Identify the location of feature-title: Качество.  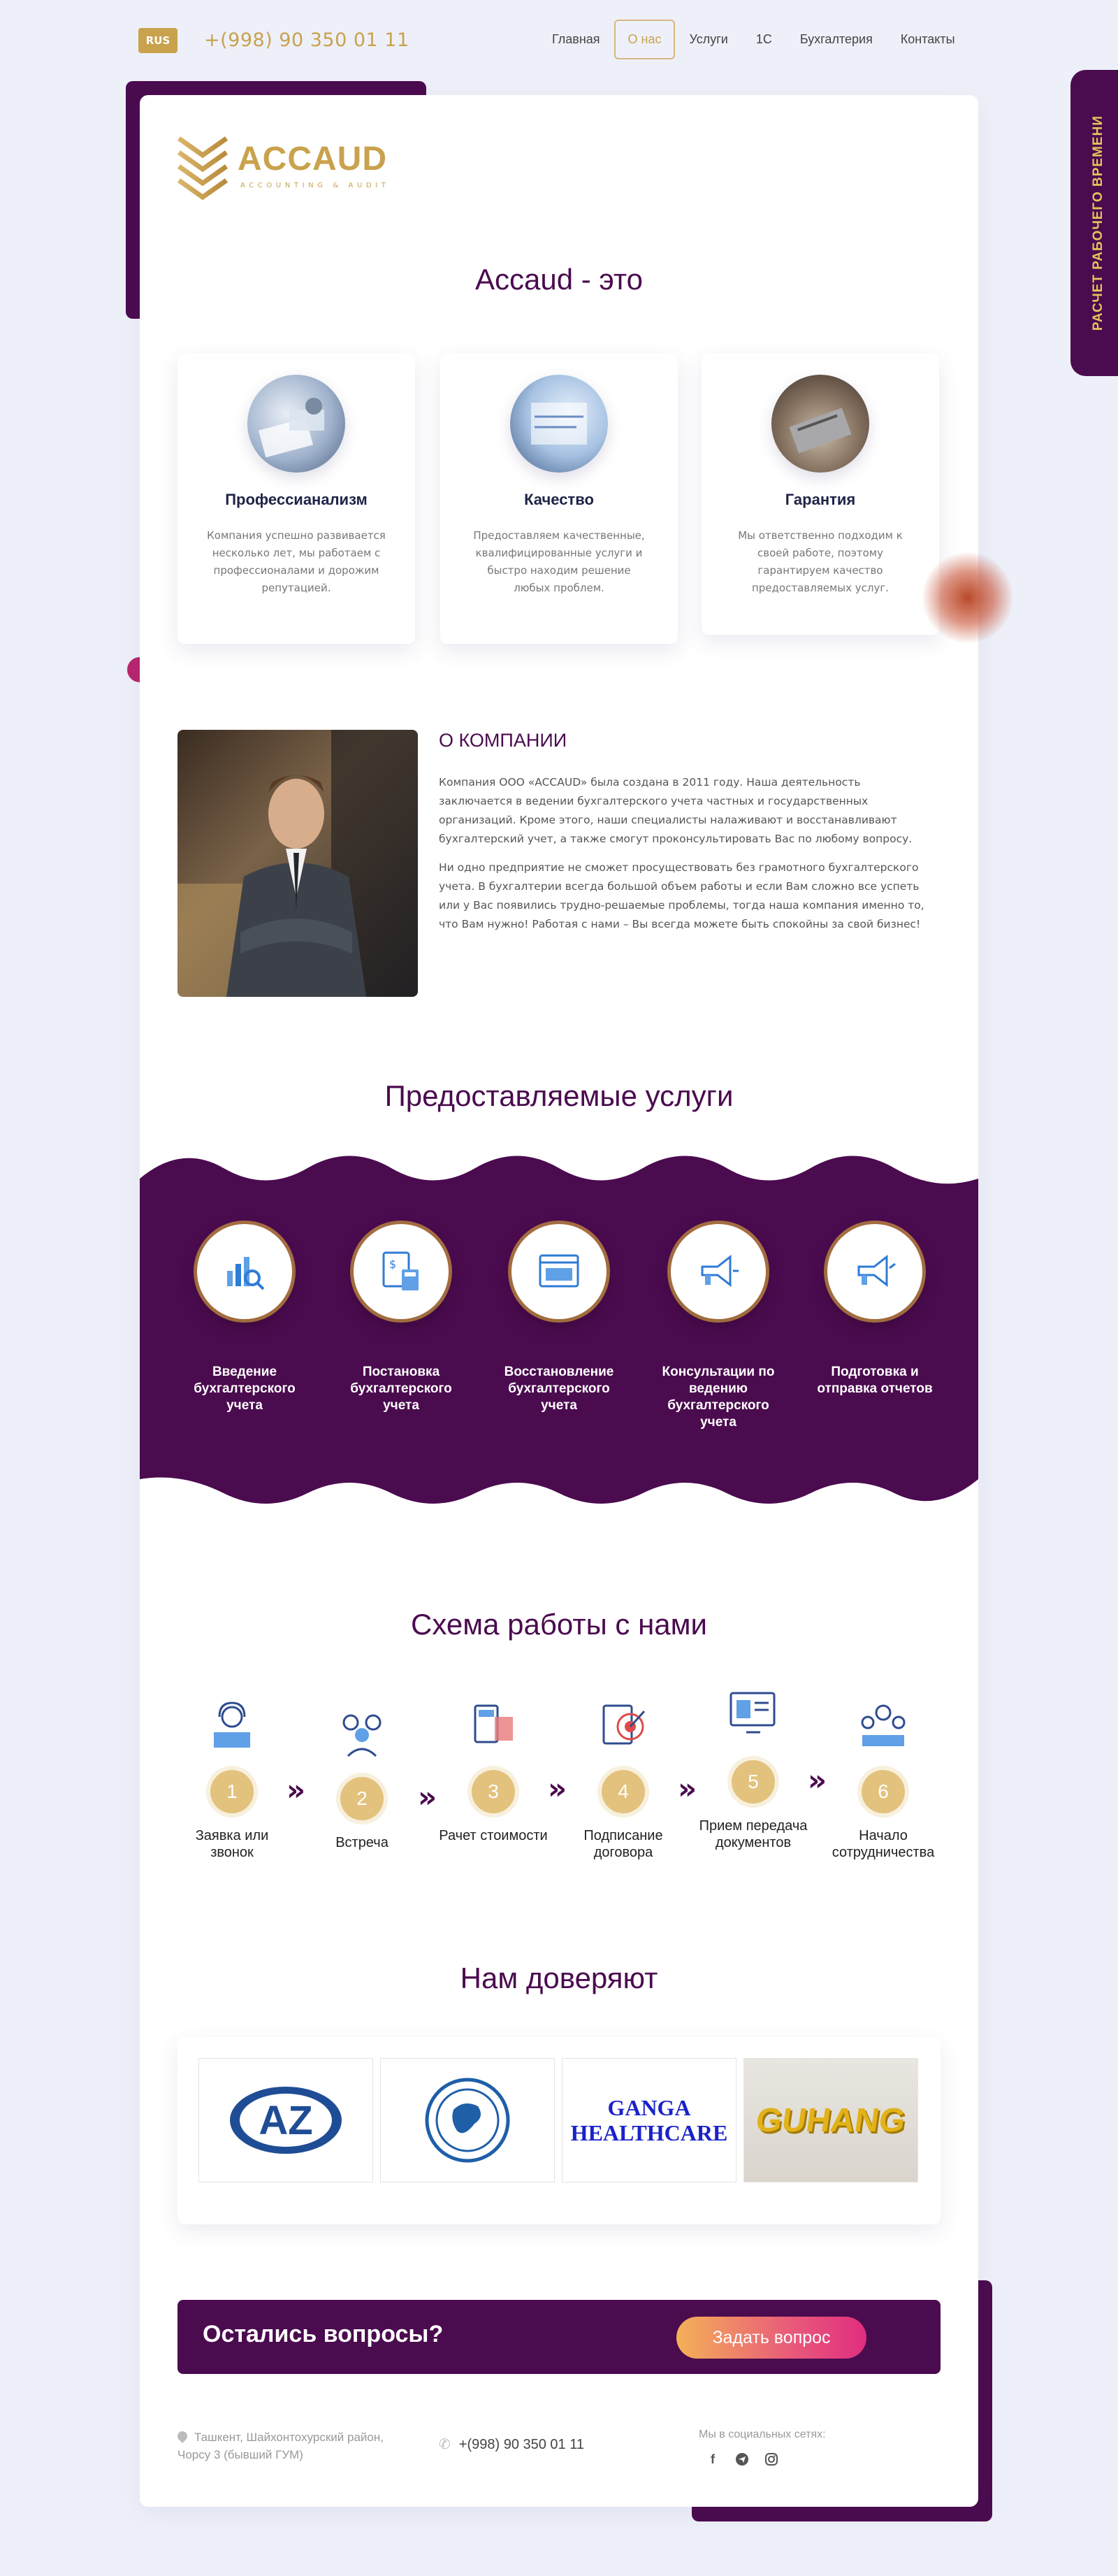
(559, 499).